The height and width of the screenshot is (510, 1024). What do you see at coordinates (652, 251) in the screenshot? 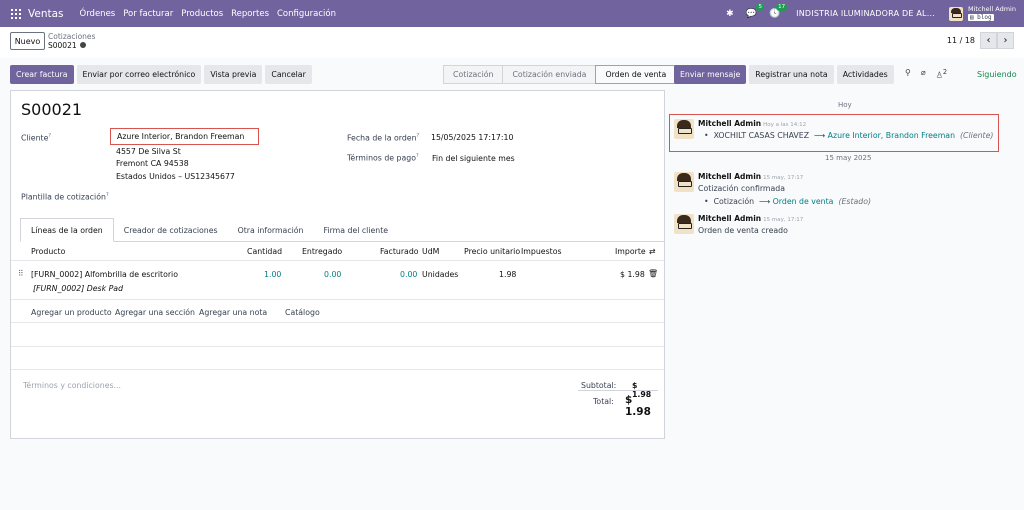
I see `optional-columns-icon: ⇄` at bounding box center [652, 251].